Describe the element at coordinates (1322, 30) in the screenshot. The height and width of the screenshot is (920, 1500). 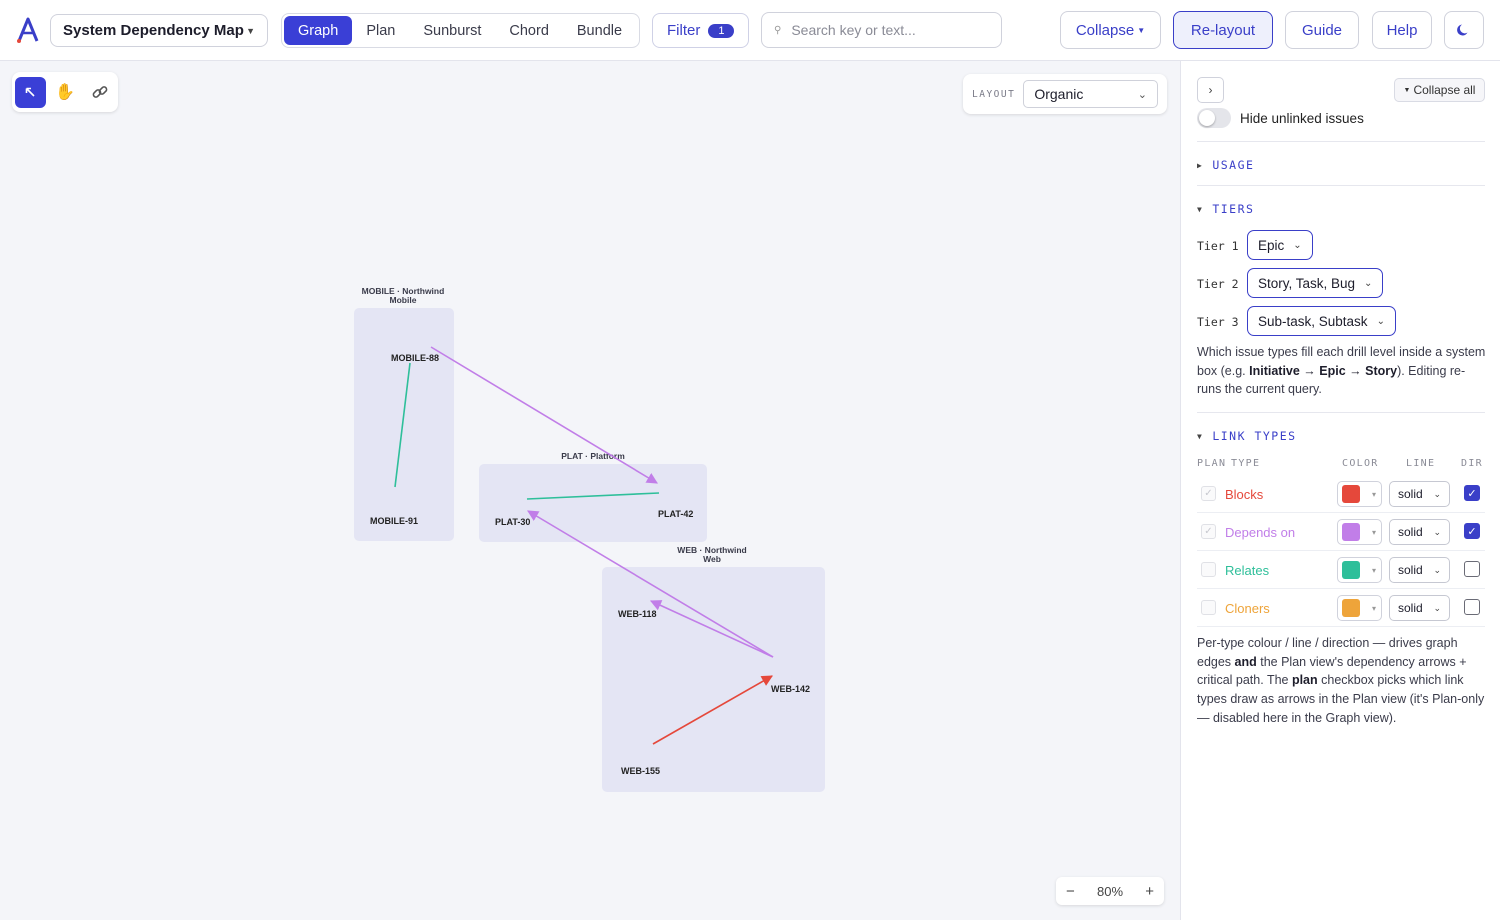
I see `guide-button: Guide` at that location.